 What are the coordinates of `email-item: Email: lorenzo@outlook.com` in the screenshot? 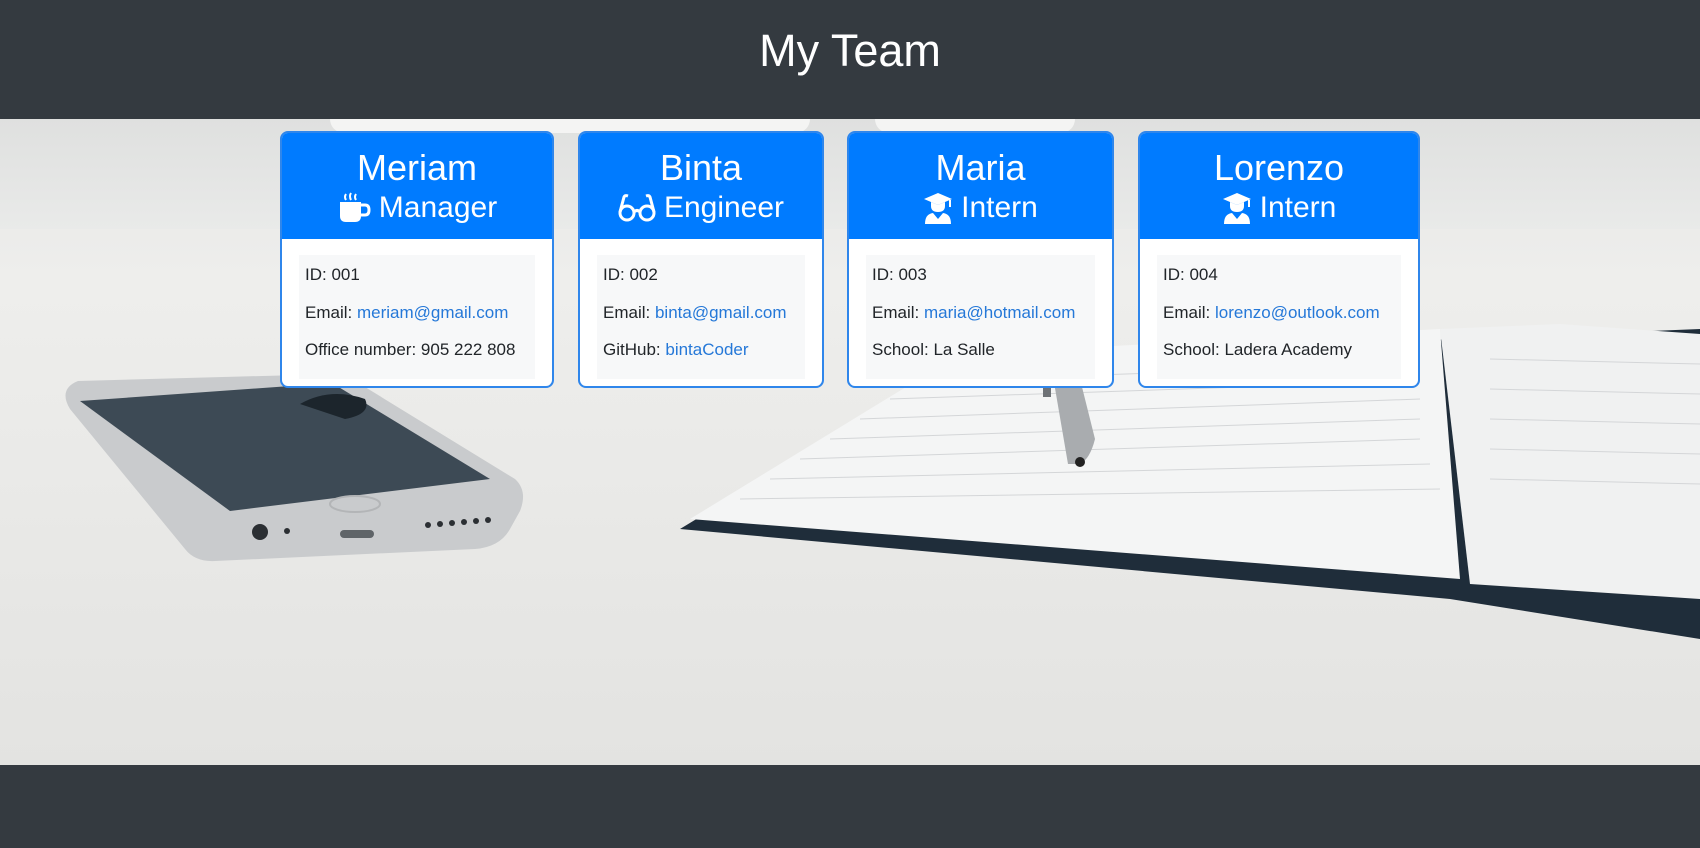 It's located at (1271, 312).